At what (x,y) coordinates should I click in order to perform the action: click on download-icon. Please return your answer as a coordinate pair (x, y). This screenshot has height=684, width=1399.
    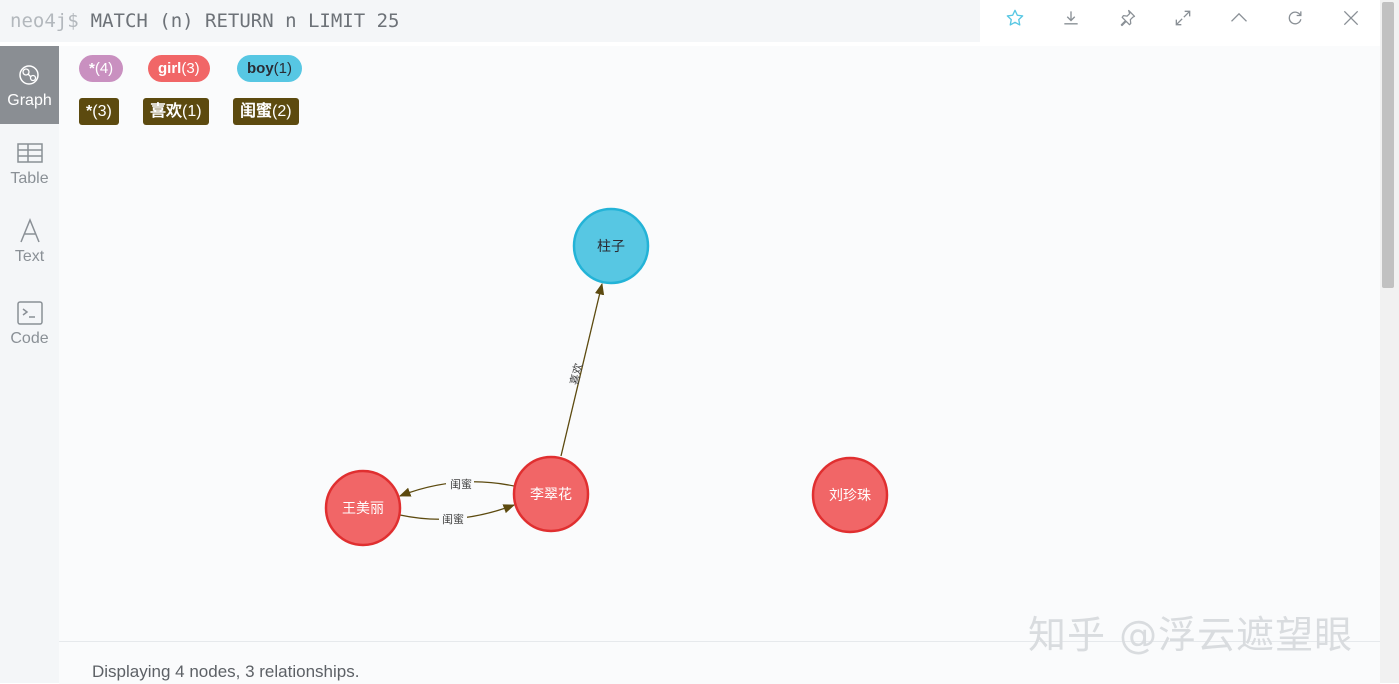
    Looking at the image, I should click on (1071, 18).